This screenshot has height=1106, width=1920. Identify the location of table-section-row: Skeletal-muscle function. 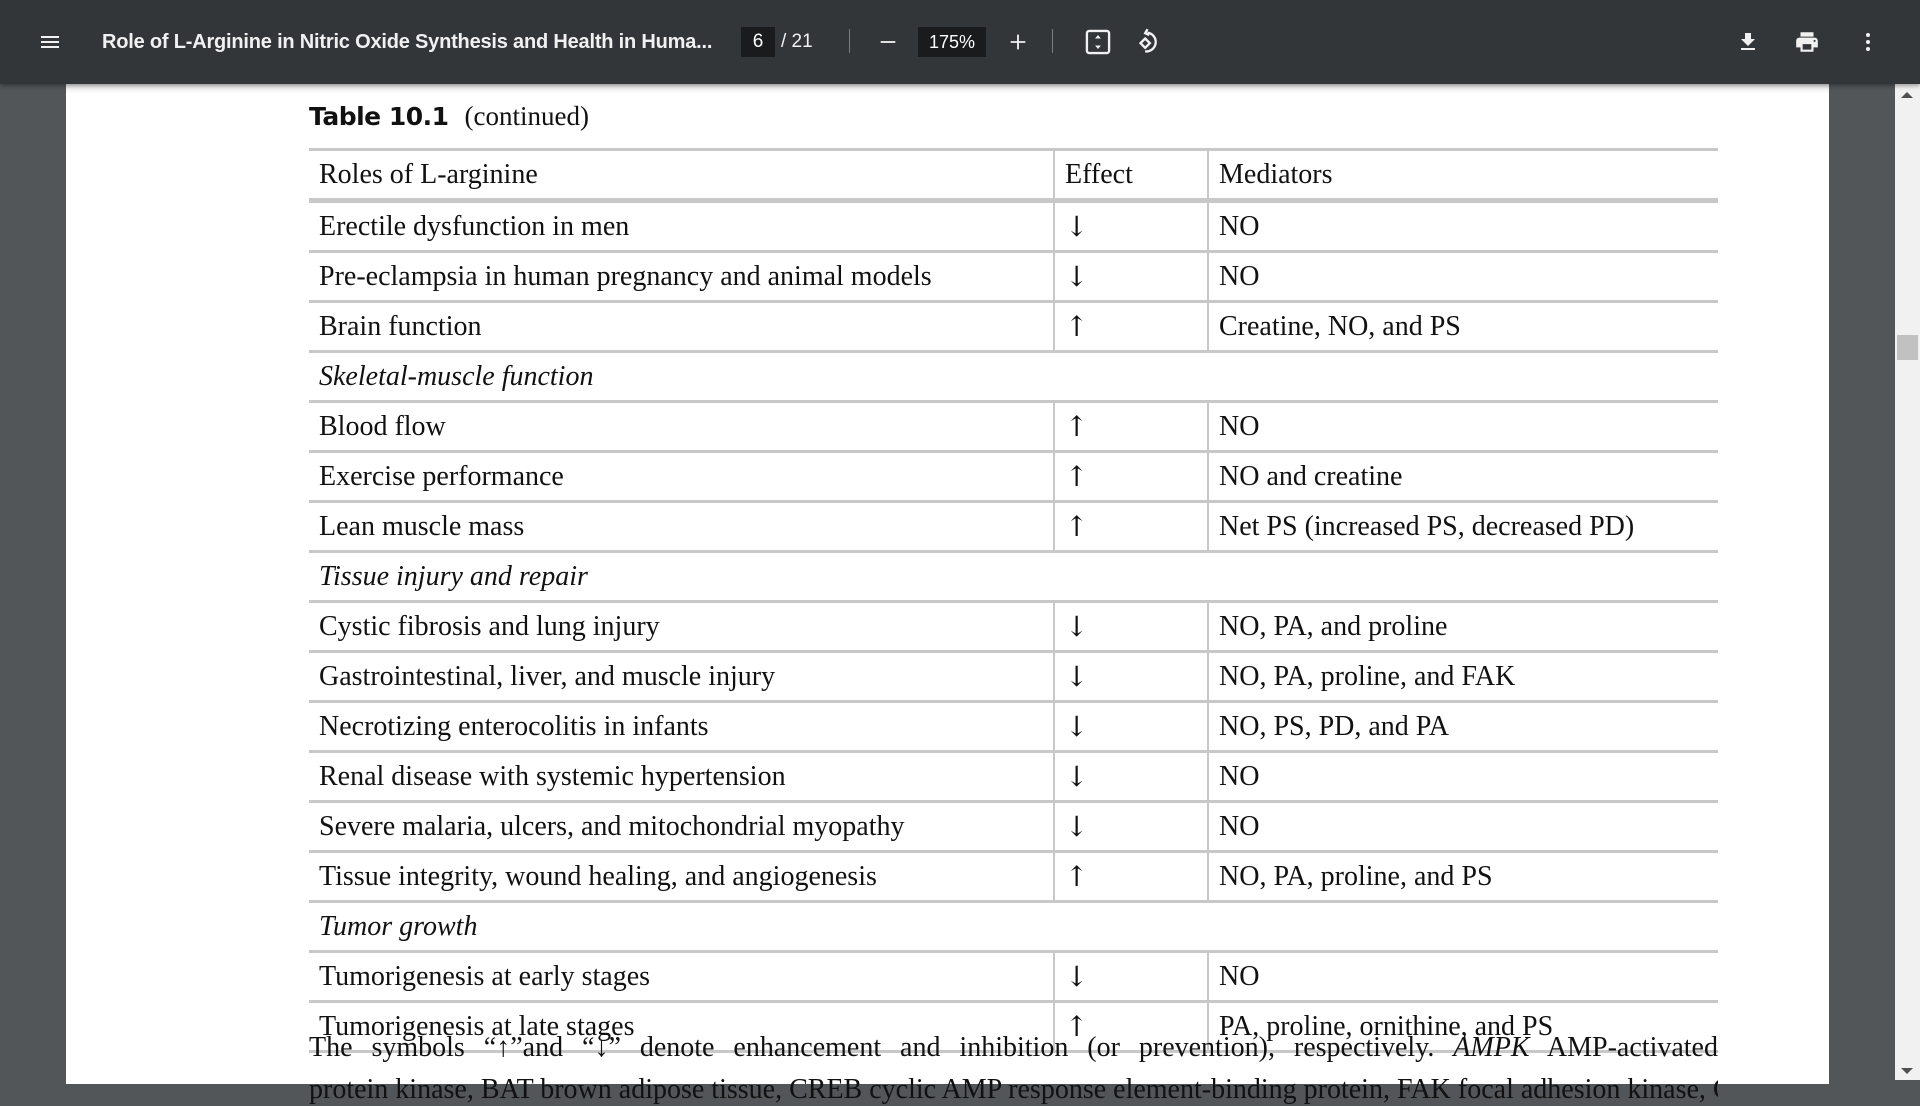
(1013, 376).